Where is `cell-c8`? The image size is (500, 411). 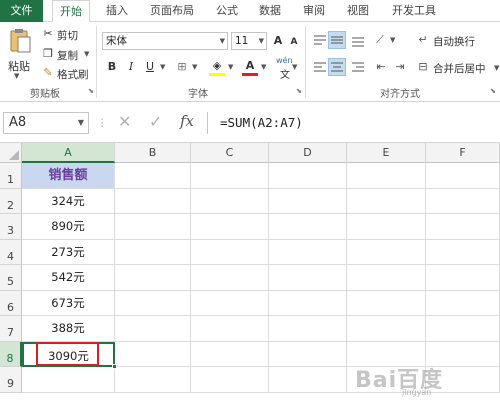
cell-c8 is located at coordinates (230, 354).